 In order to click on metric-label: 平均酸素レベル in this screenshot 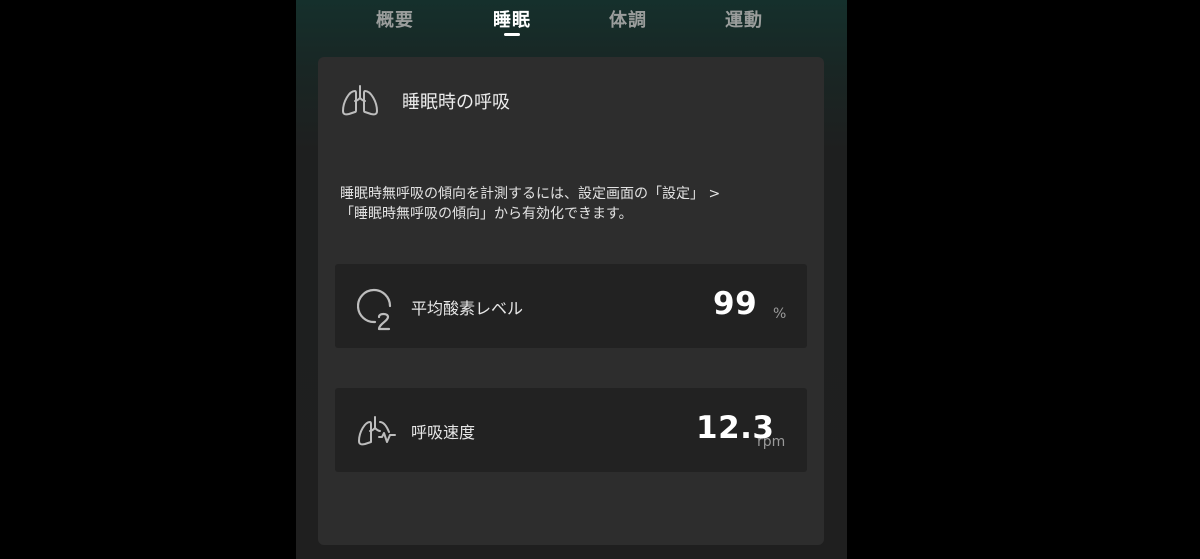, I will do `click(467, 308)`.